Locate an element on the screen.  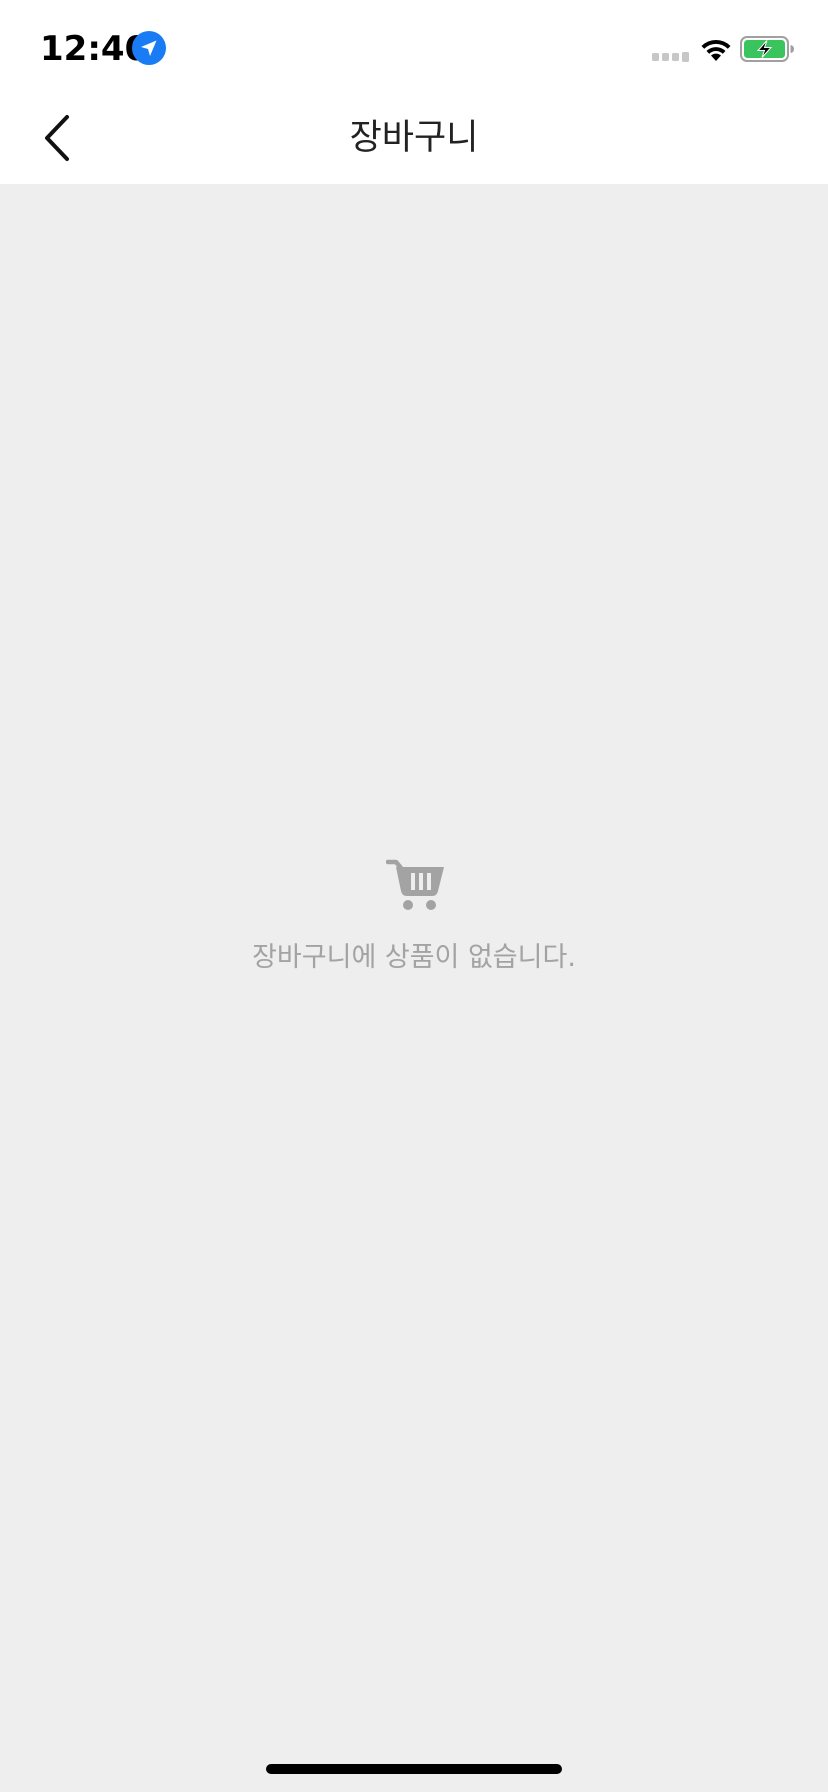
home-indicator is located at coordinates (414, 1769).